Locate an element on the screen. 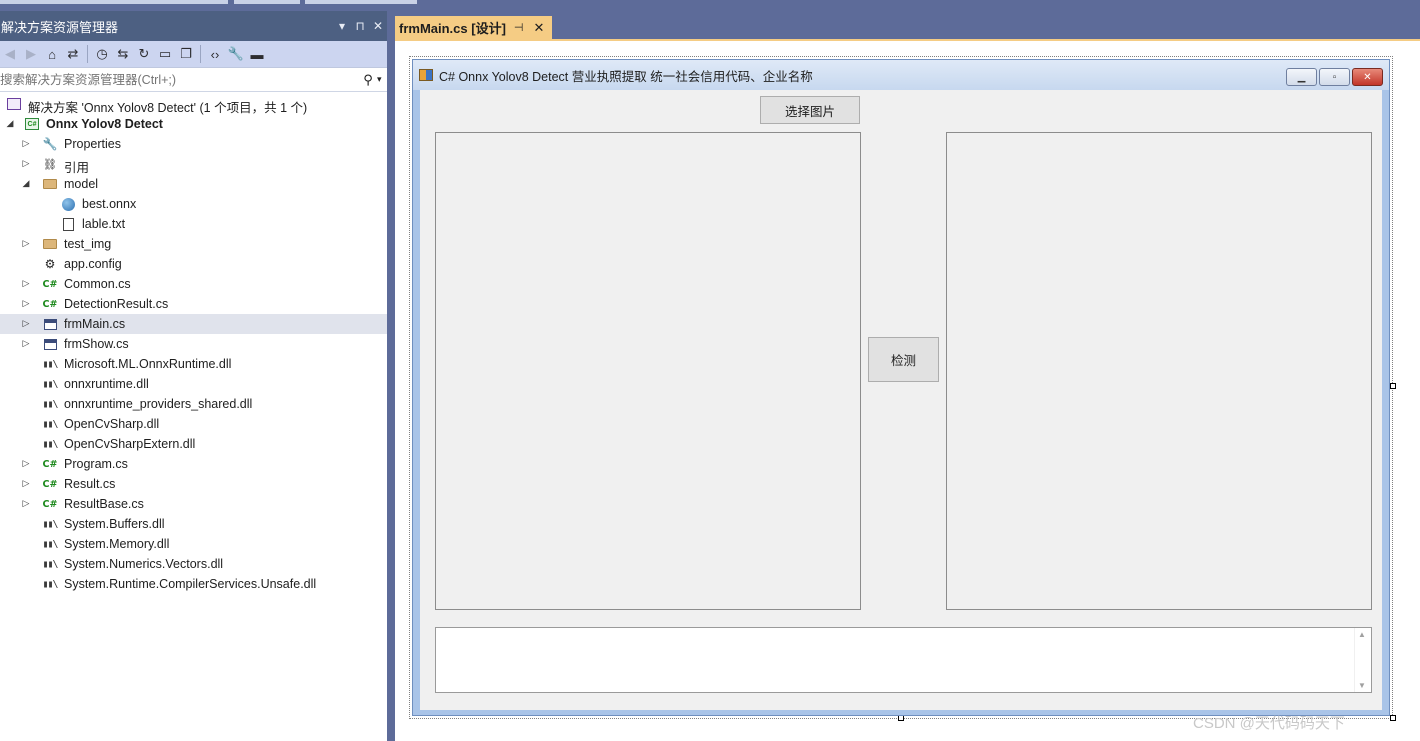 Image resolution: width=1420 pixels, height=741 pixels. scroll-down-icon: ▼ is located at coordinates (1362, 685).